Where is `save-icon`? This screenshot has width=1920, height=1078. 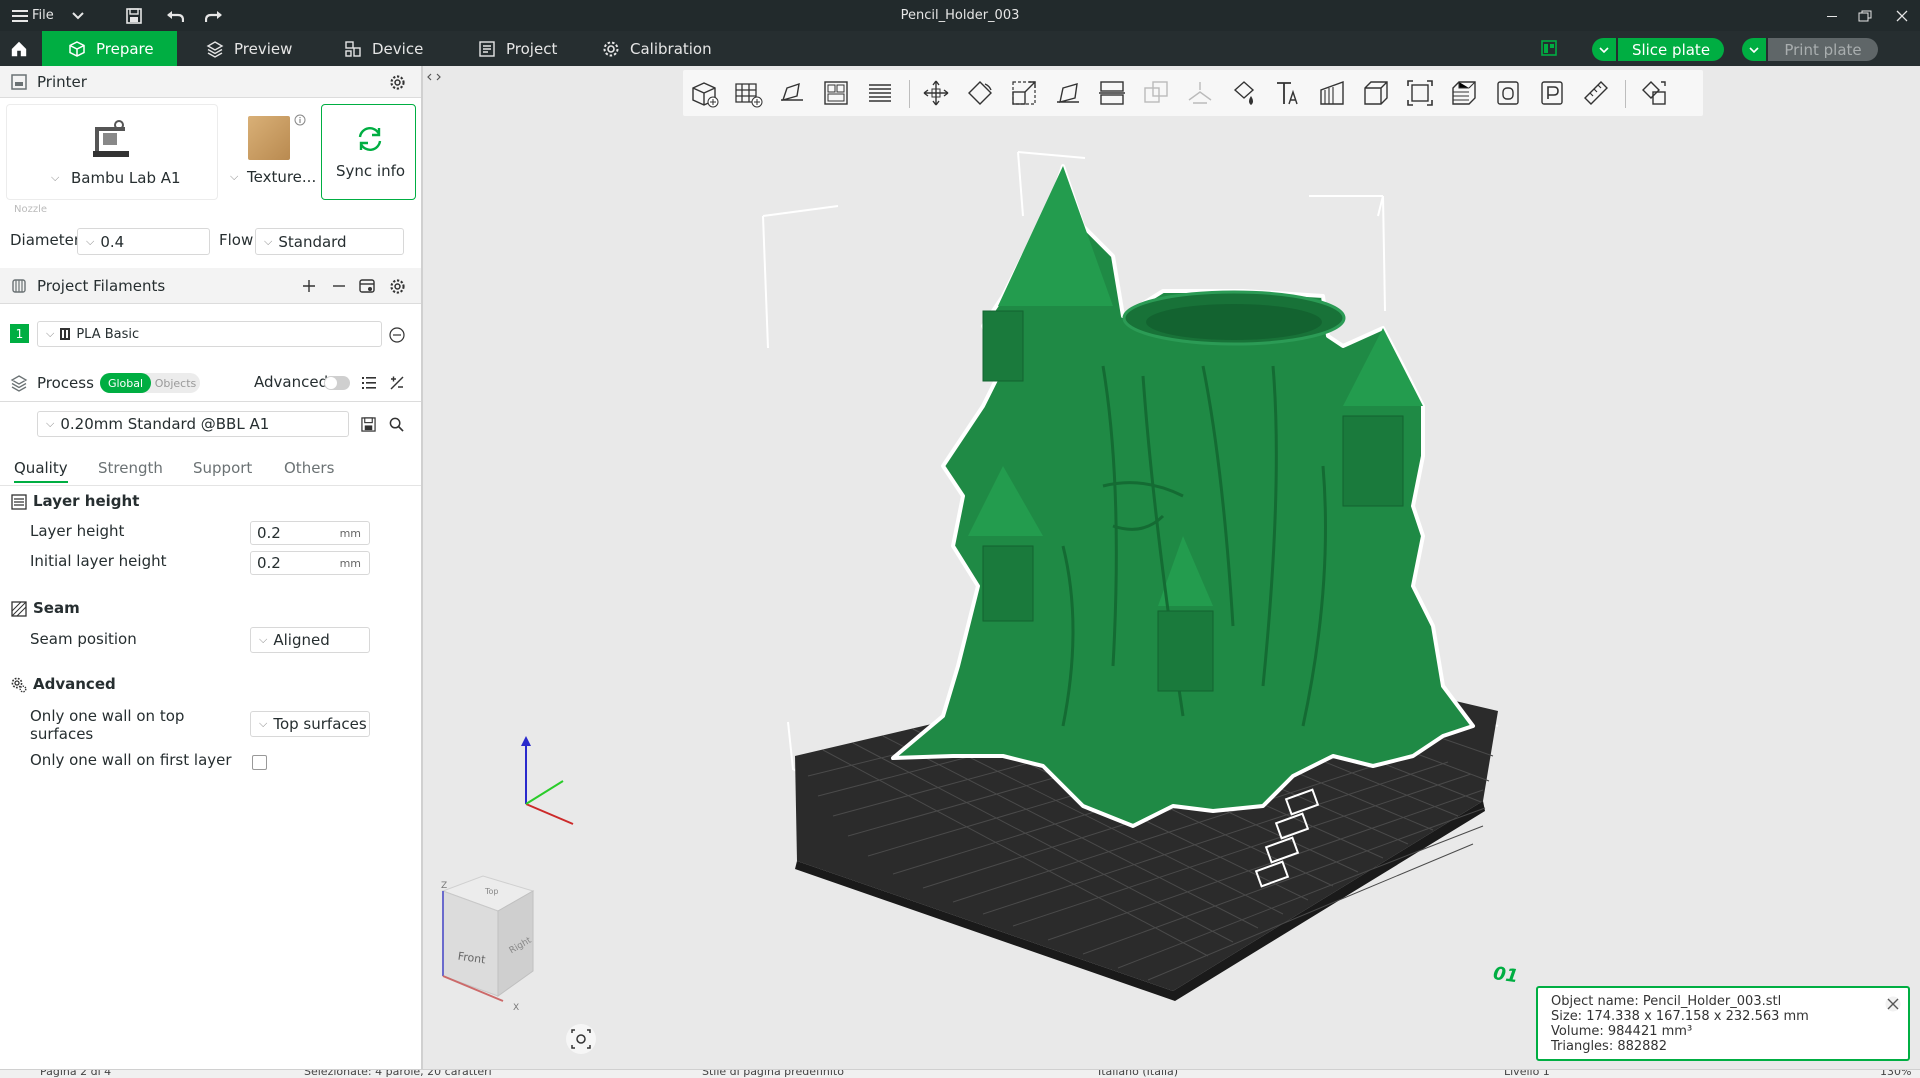
save-icon is located at coordinates (134, 15).